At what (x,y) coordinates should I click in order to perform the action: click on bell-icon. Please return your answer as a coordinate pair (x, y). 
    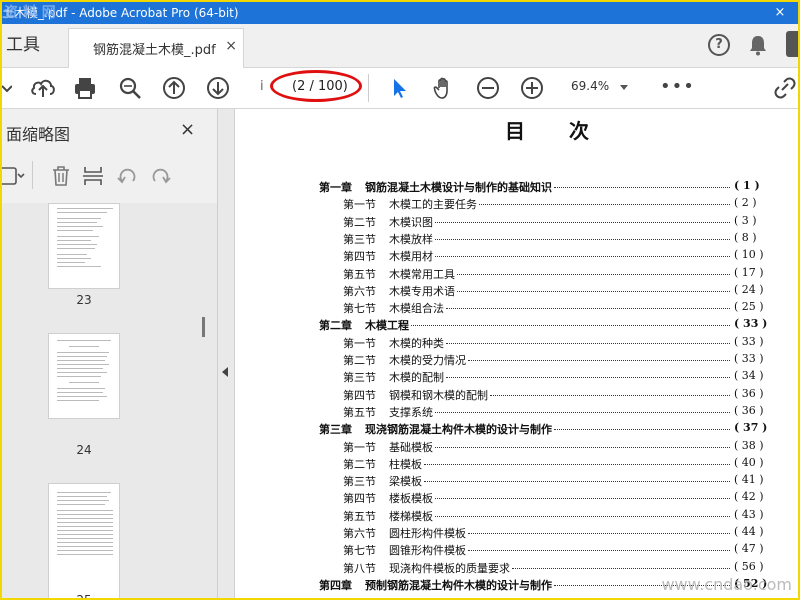
    Looking at the image, I should click on (758, 47).